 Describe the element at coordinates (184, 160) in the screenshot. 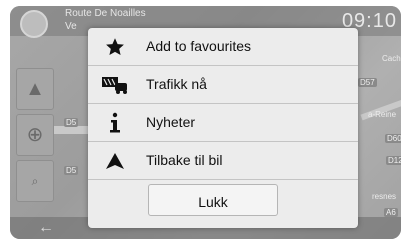

I see `menu-item-label: Tilbake til bil` at that location.